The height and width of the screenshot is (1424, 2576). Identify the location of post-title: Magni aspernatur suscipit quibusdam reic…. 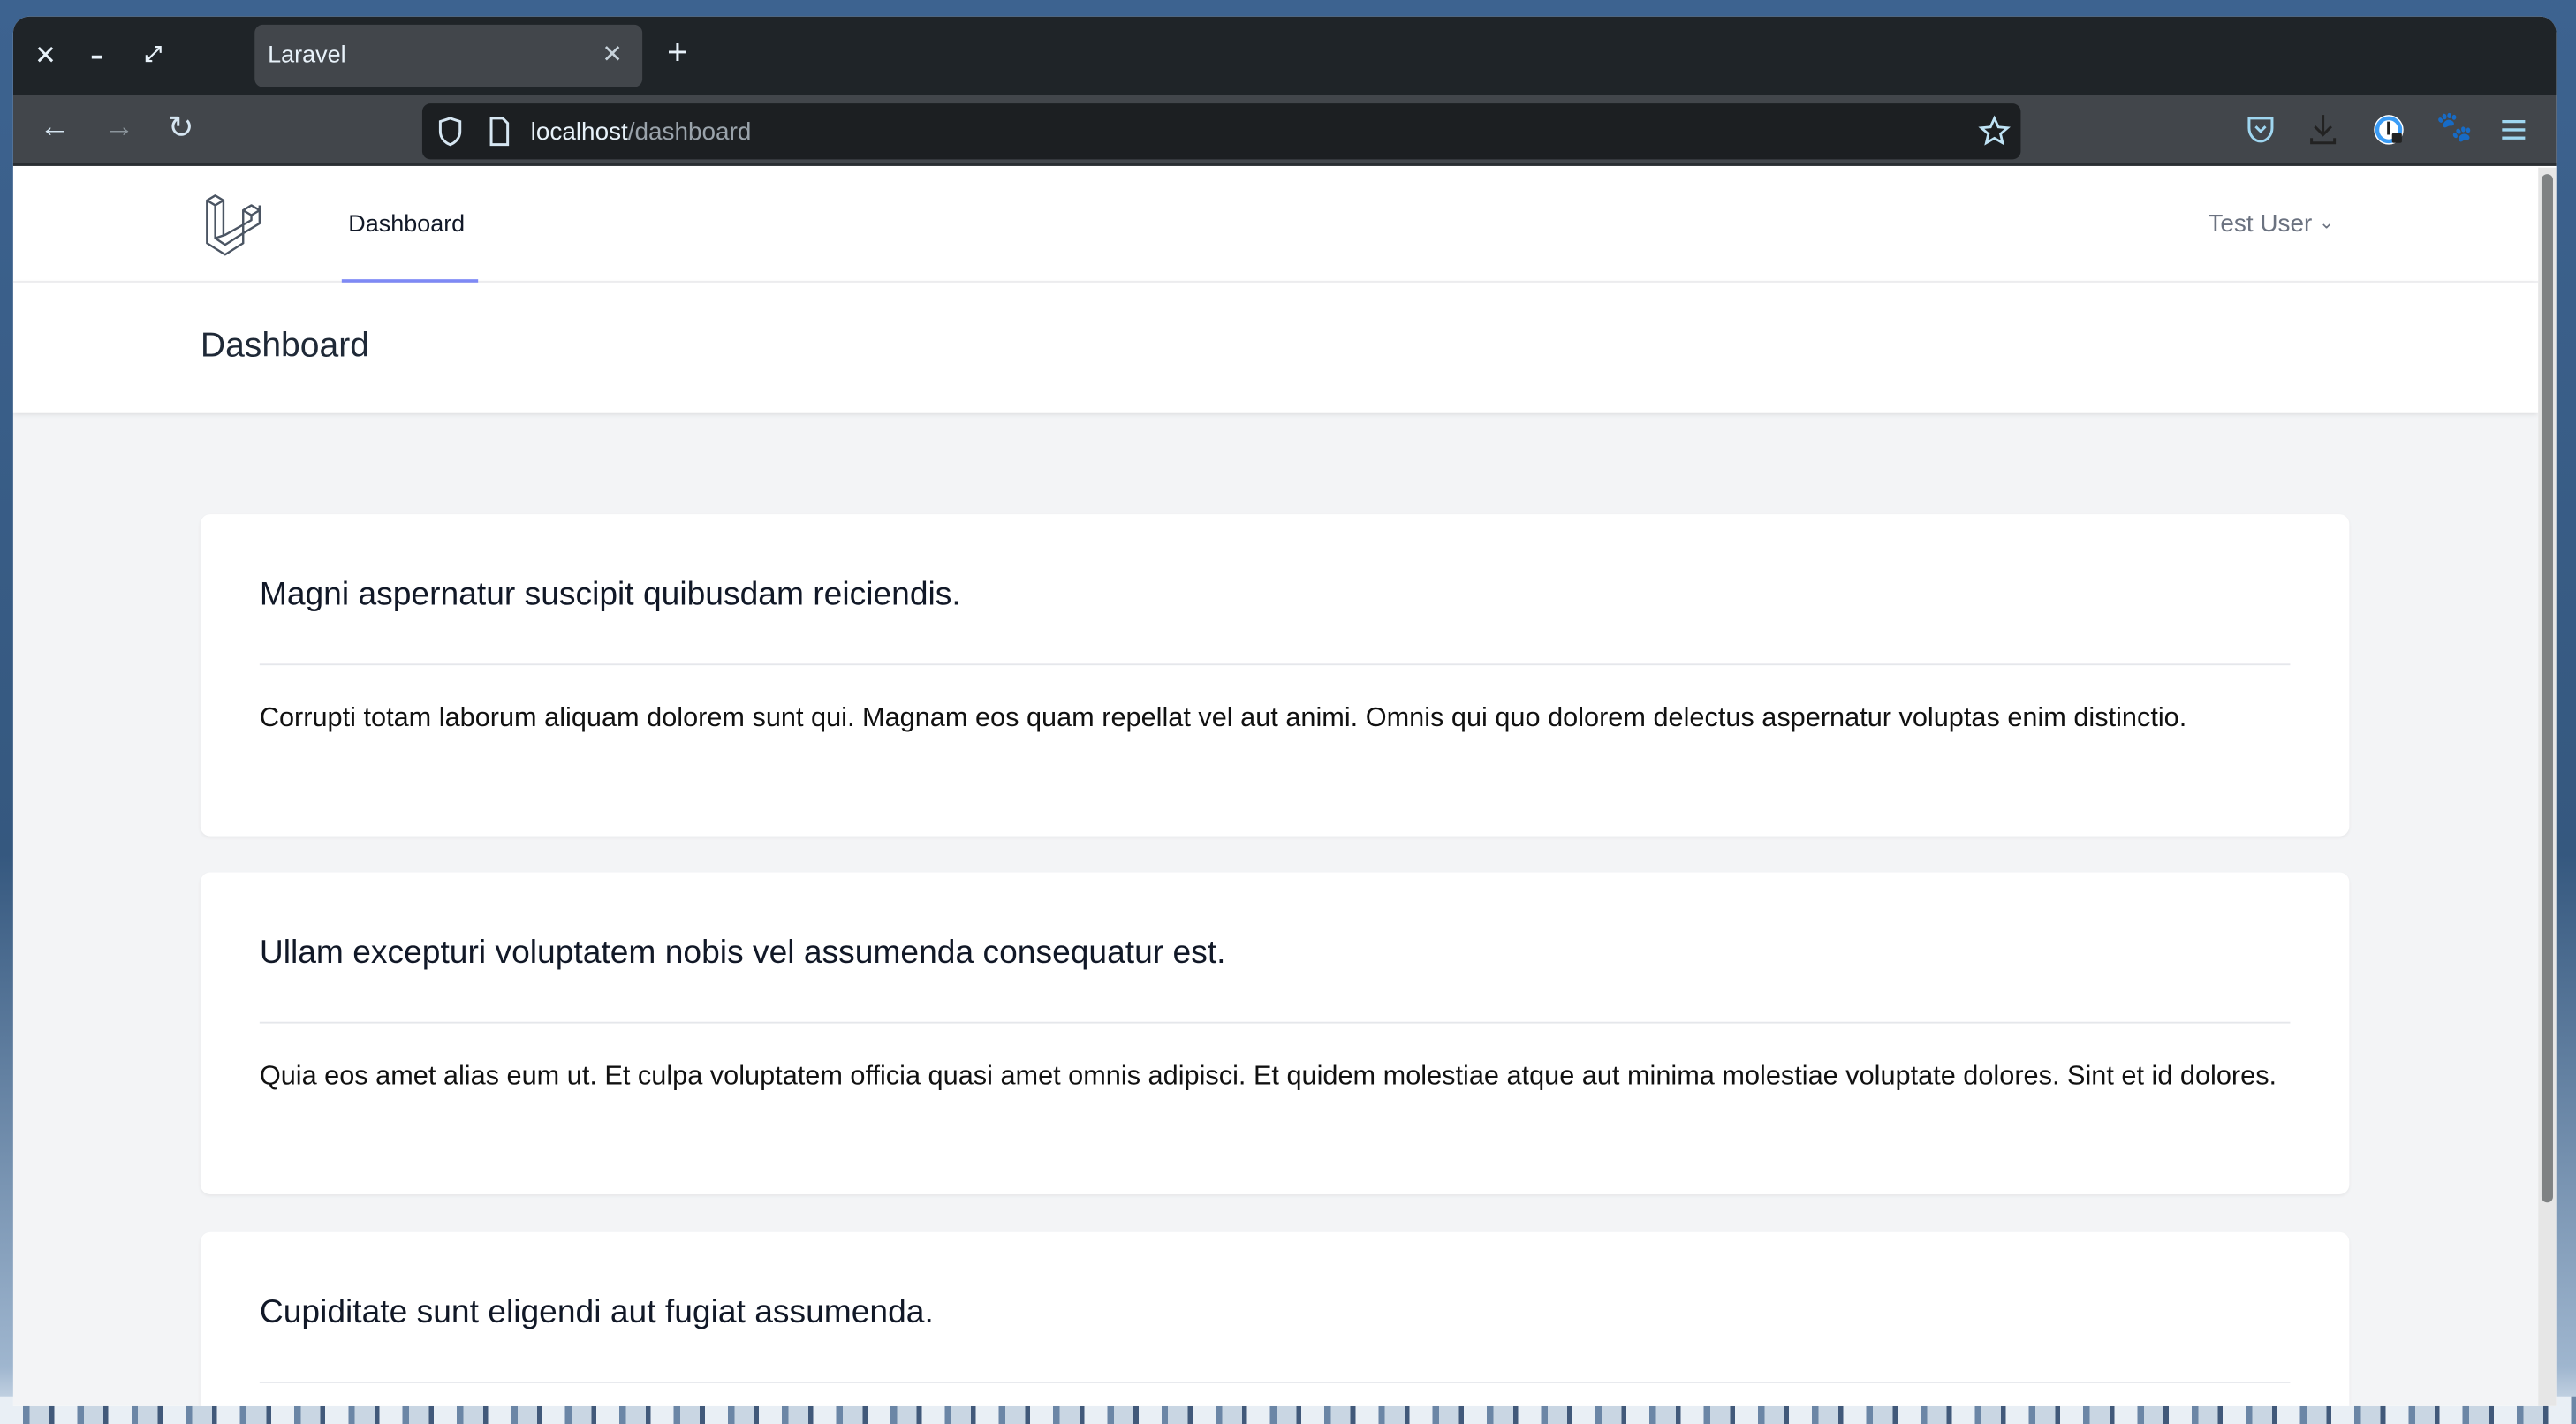
(610, 594).